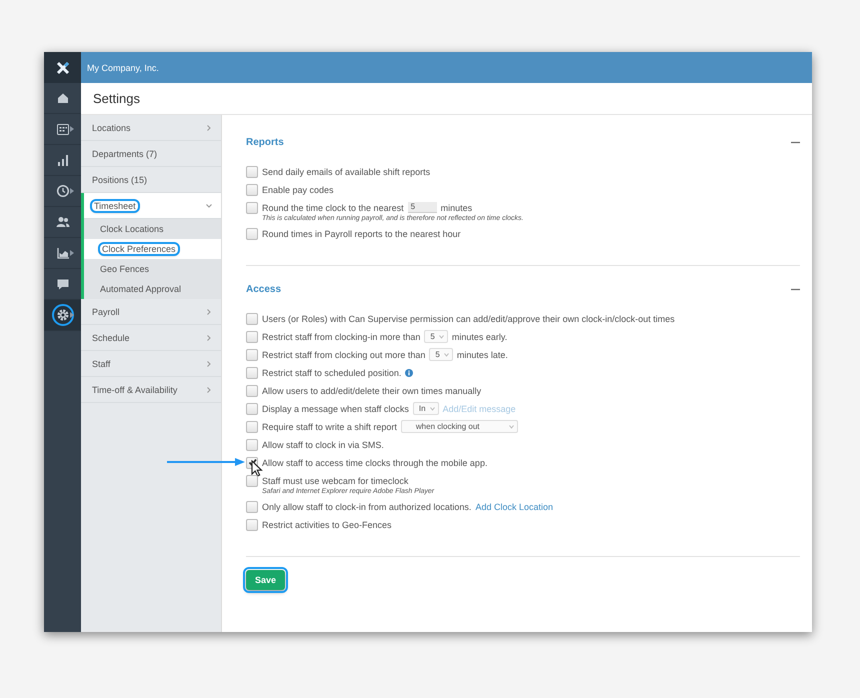 Image resolution: width=860 pixels, height=698 pixels. I want to click on option-label: Restrict staff from clocking out more than, so click(344, 355).